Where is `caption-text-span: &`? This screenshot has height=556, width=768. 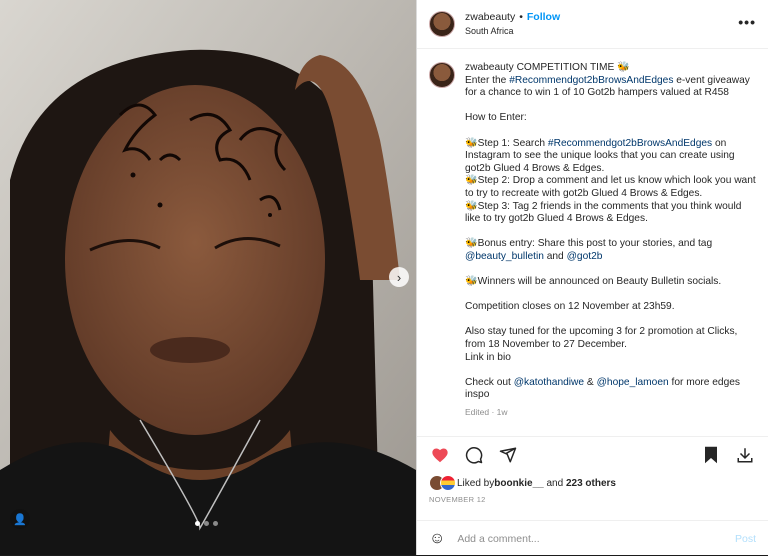
caption-text-span: & is located at coordinates (590, 382).